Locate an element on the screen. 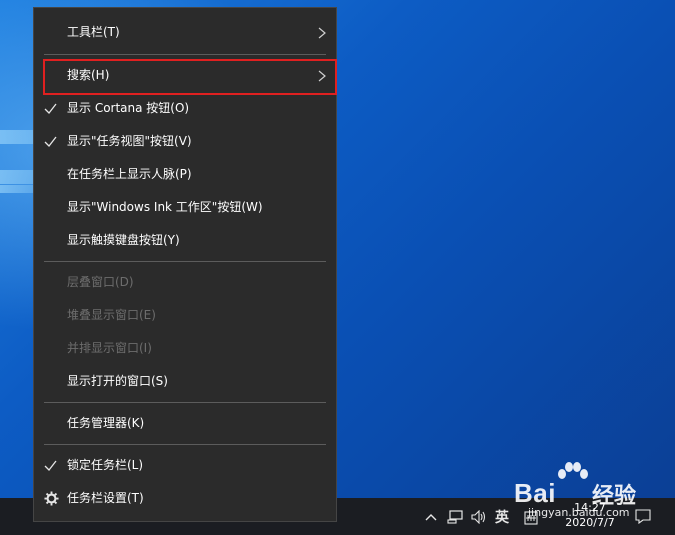 Image resolution: width=675 pixels, height=535 pixels. menu-item-show-touch-keyboard: 显示触摸键盘按钮(Y) is located at coordinates (185, 240).